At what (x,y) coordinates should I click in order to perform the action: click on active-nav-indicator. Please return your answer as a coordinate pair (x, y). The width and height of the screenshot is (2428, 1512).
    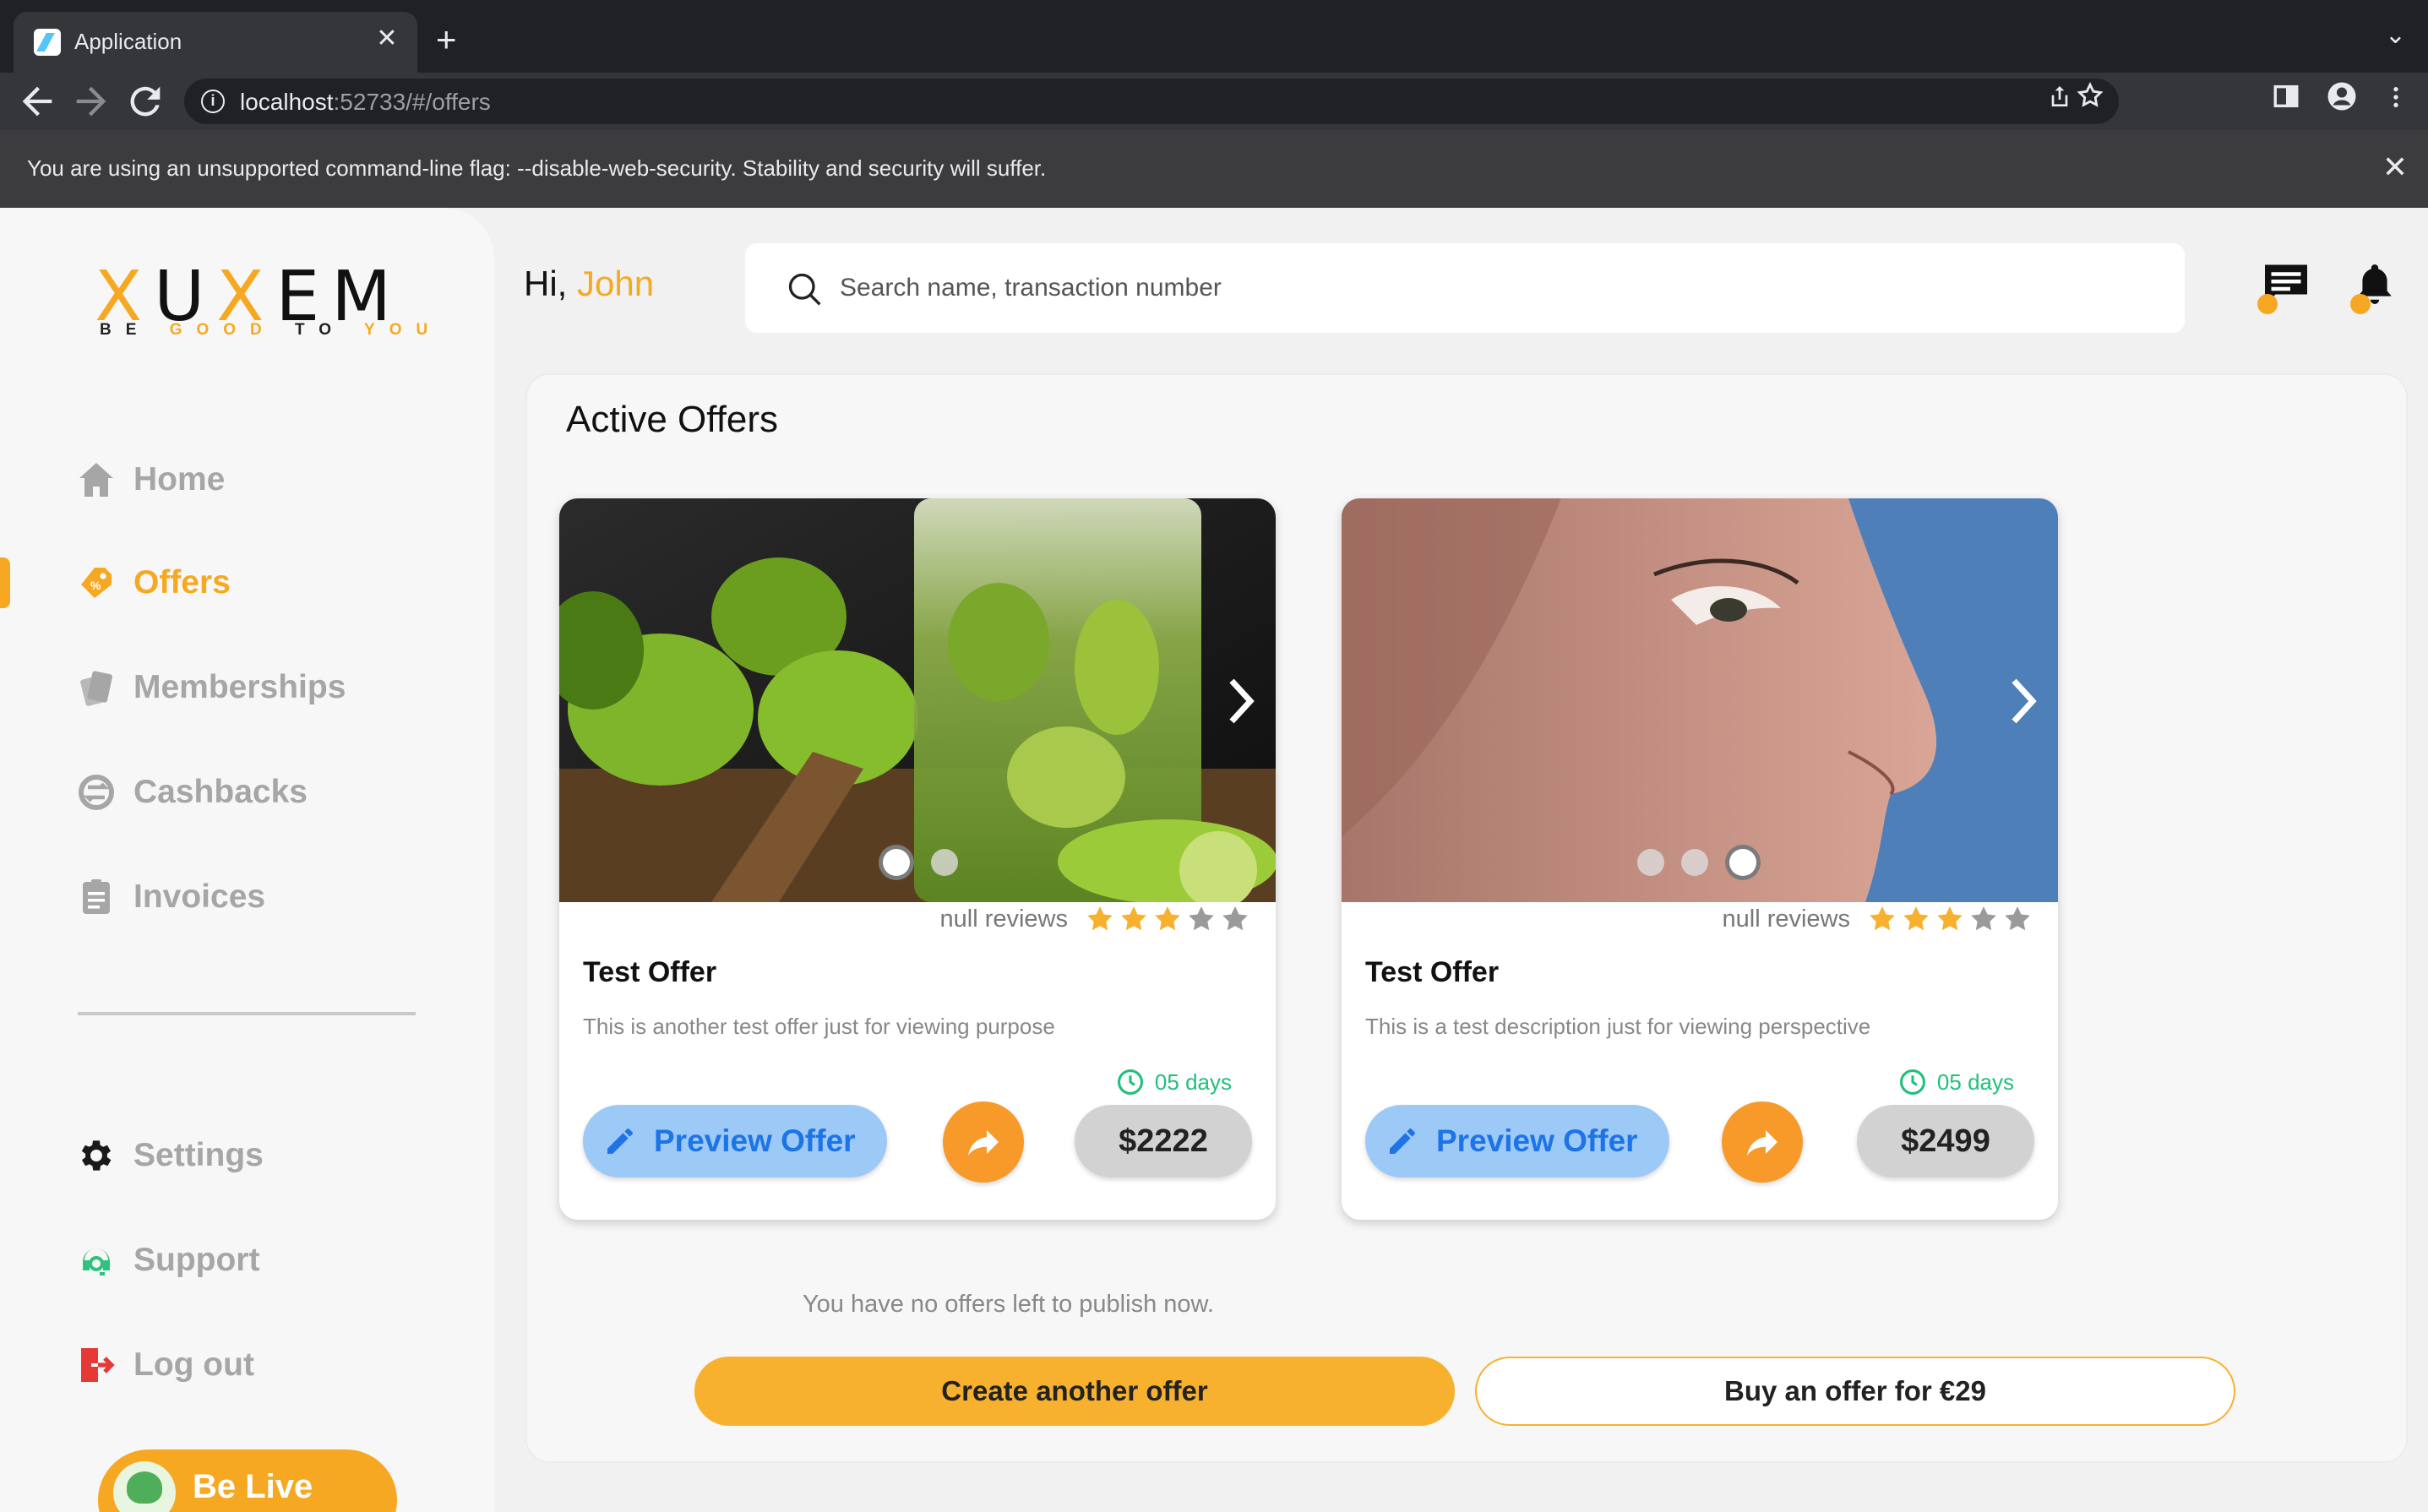
    Looking at the image, I should click on (5, 582).